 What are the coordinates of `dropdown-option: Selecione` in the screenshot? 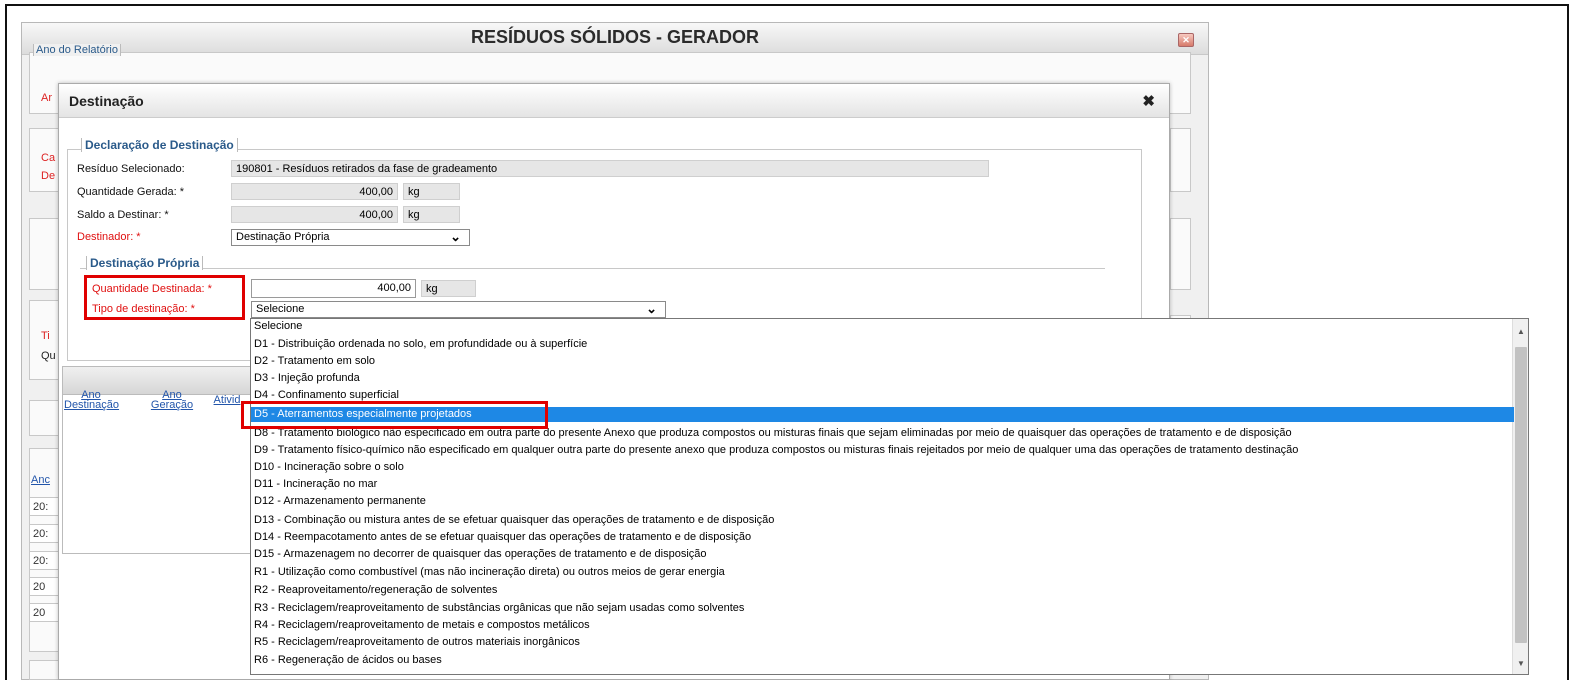 It's located at (882, 326).